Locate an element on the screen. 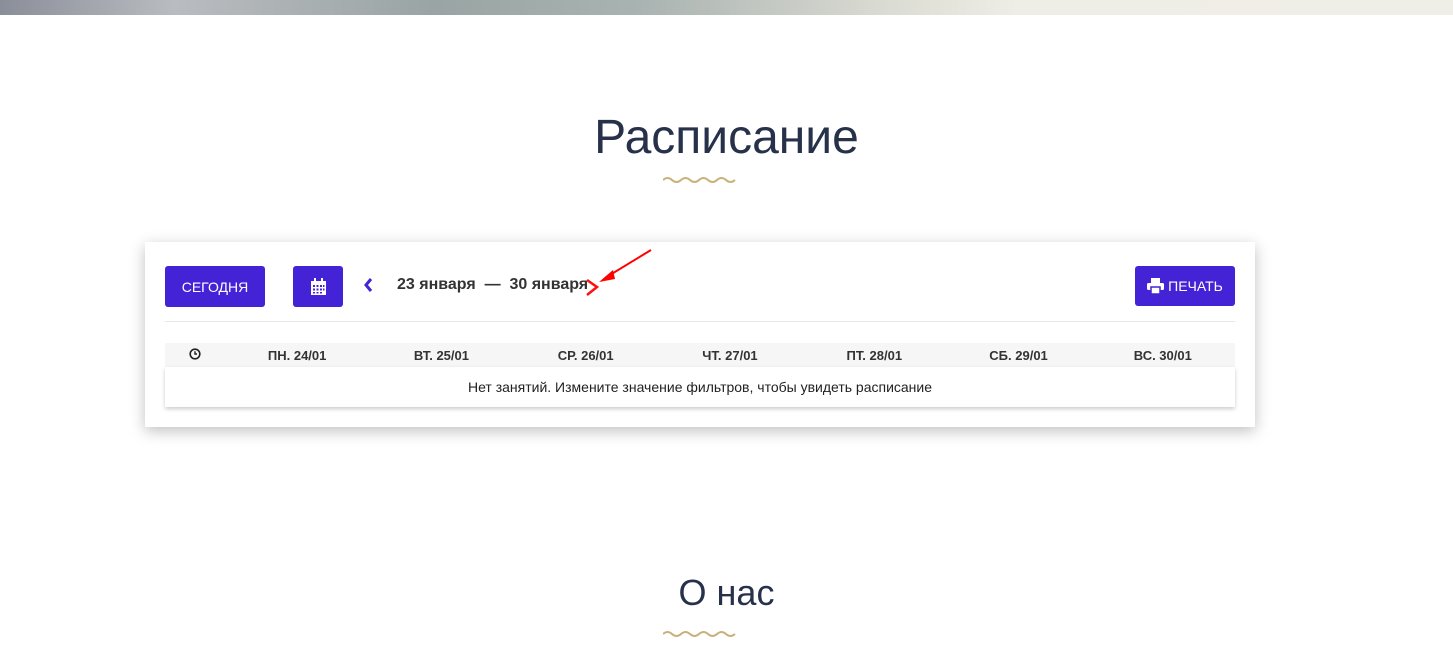 The image size is (1453, 670). day-header: ВТ. 25/01 is located at coordinates (441, 355).